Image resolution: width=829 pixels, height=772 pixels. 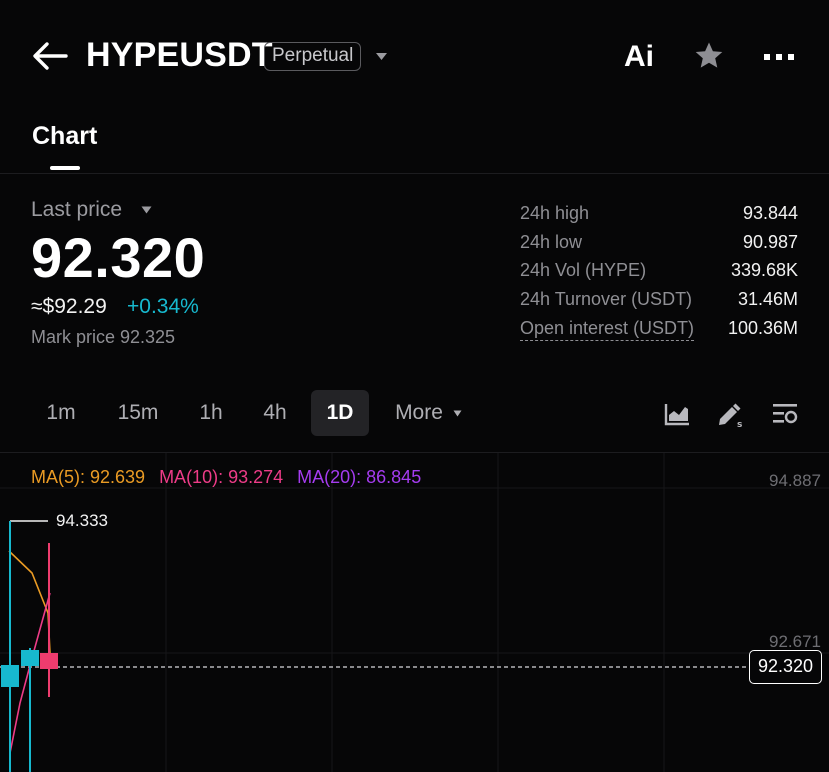 What do you see at coordinates (64, 136) in the screenshot?
I see `tab-chart: Chart` at bounding box center [64, 136].